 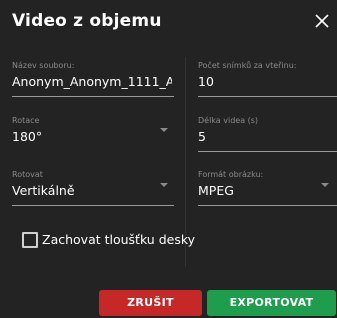 I want to click on export-button: EXPORTOVAT, so click(x=271, y=303).